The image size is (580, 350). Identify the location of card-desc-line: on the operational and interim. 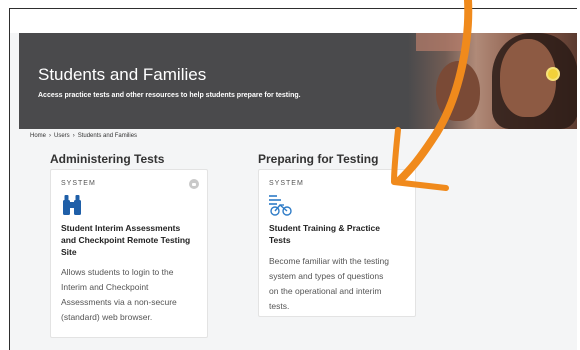
(325, 291).